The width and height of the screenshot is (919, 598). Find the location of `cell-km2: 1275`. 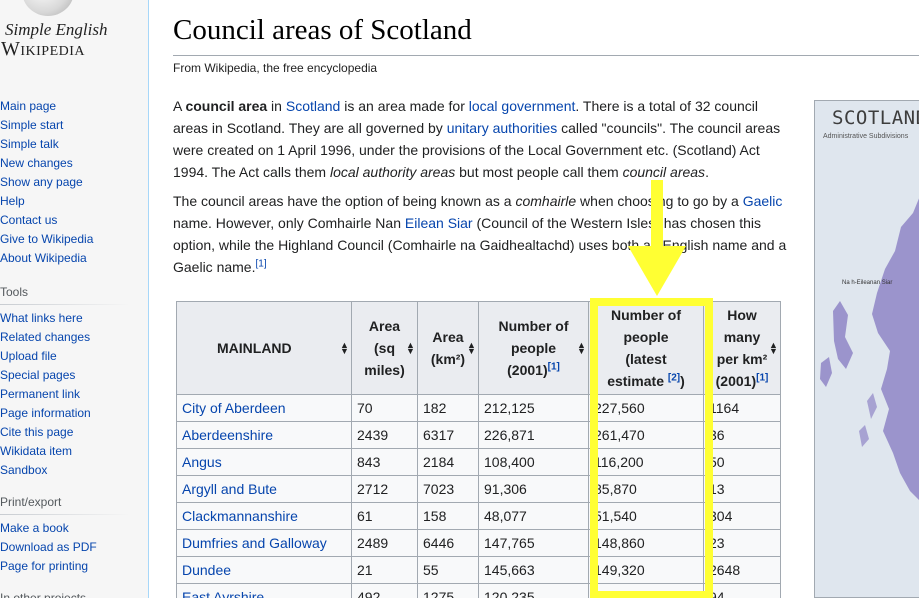

cell-km2: 1275 is located at coordinates (448, 590).